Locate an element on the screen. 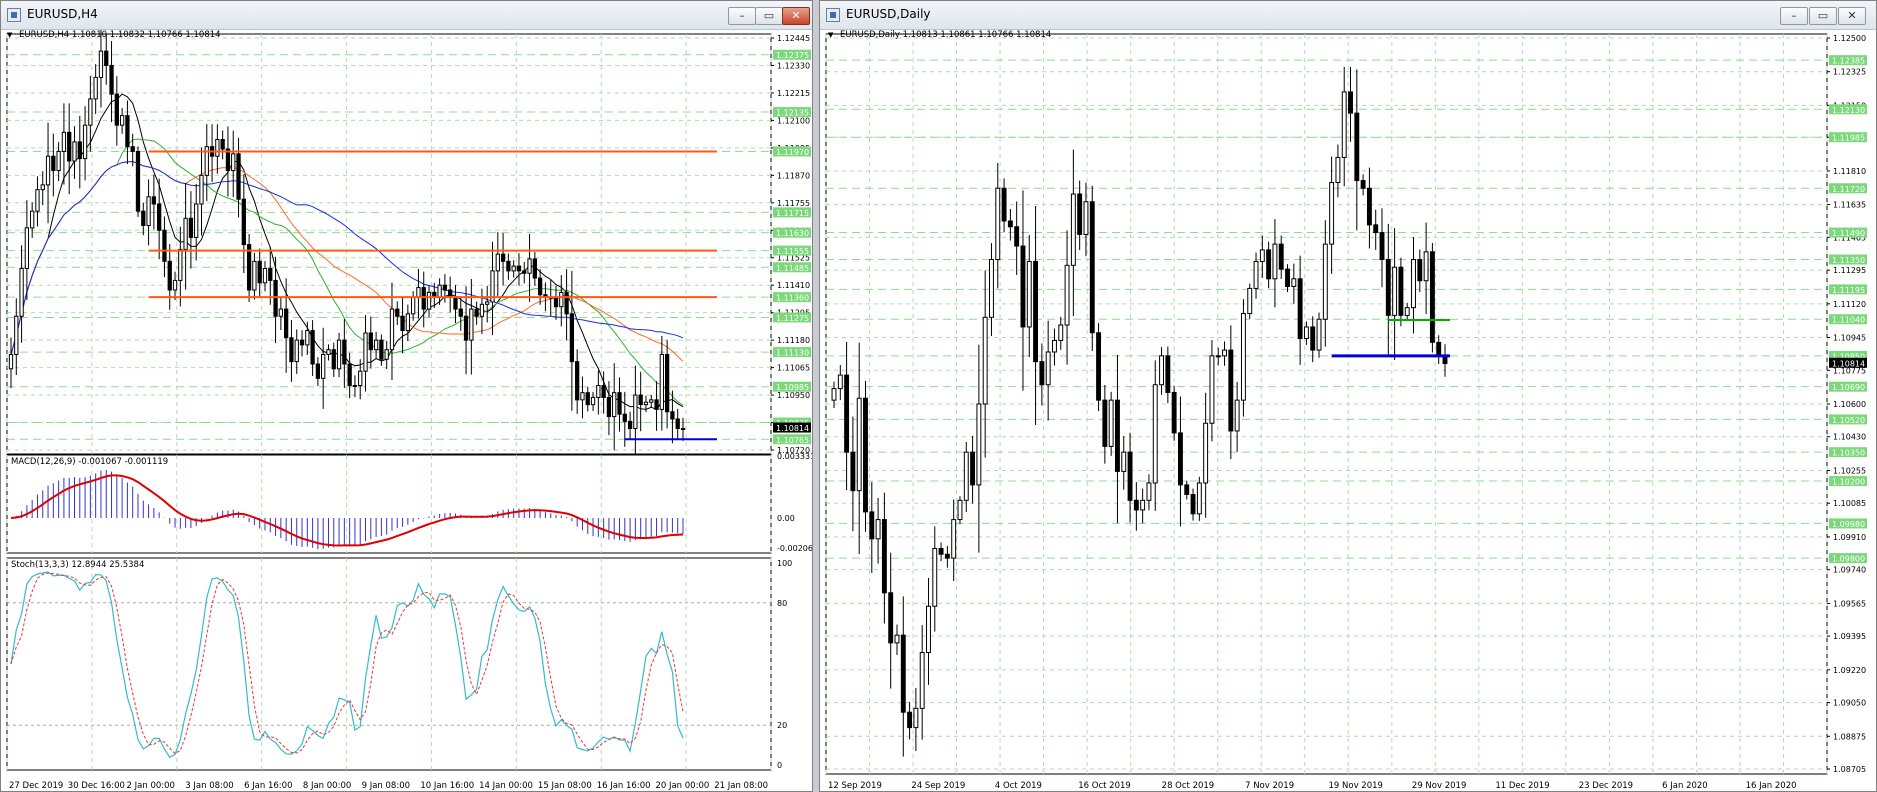 This screenshot has width=1877, height=792. level-tag-label: 1.11630 is located at coordinates (792, 233).